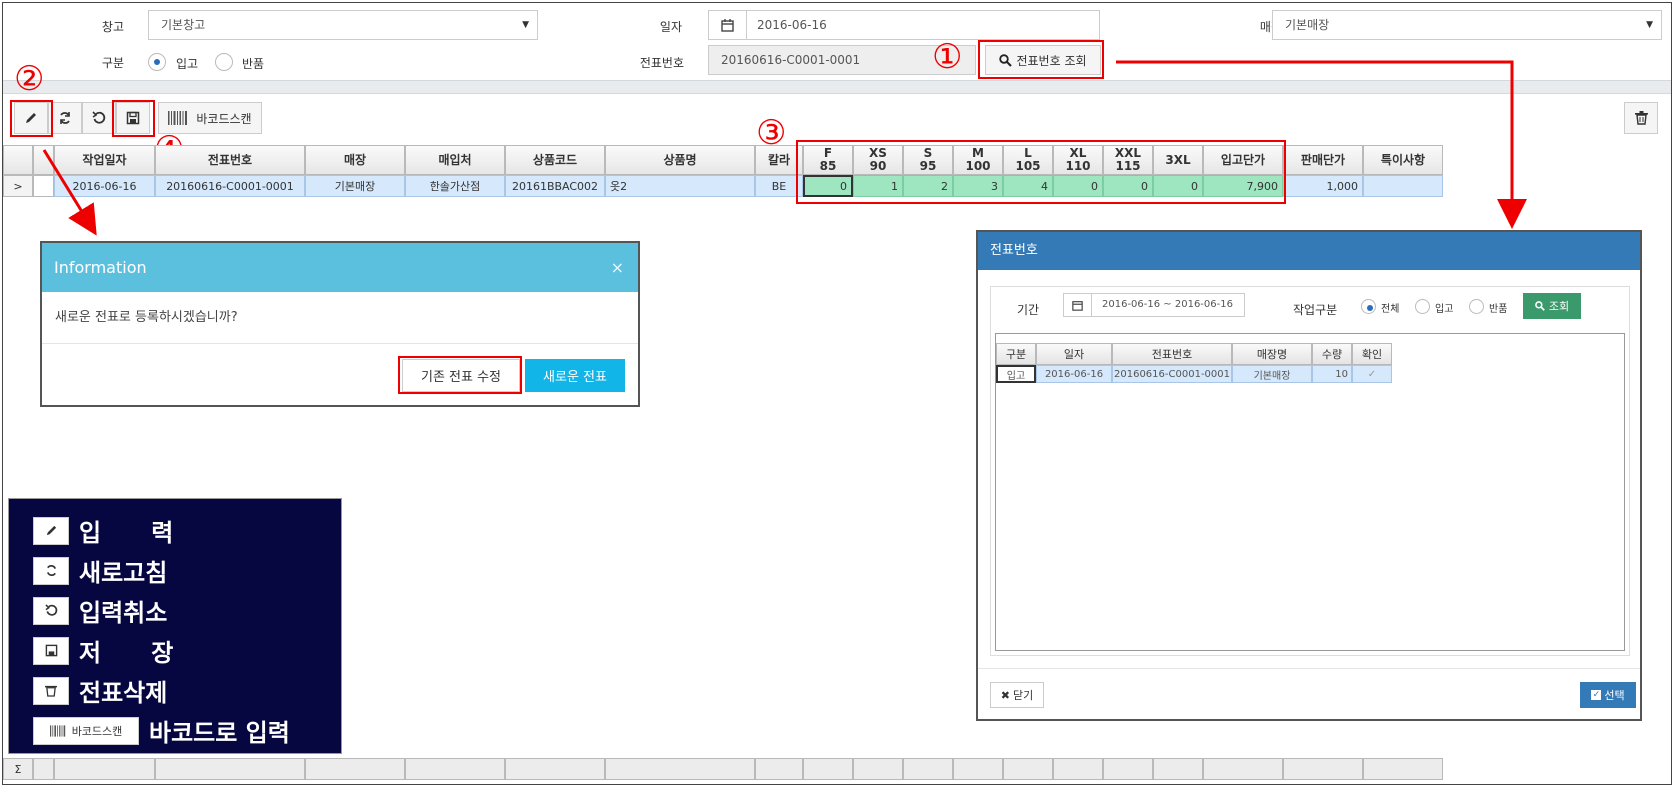 The image size is (1674, 787). Describe the element at coordinates (175, 626) in the screenshot. I see `legend-panel: 입 력 새로고침 입력취소 저 장 전표삭제 바코드스캔 바코드로 입력` at that location.